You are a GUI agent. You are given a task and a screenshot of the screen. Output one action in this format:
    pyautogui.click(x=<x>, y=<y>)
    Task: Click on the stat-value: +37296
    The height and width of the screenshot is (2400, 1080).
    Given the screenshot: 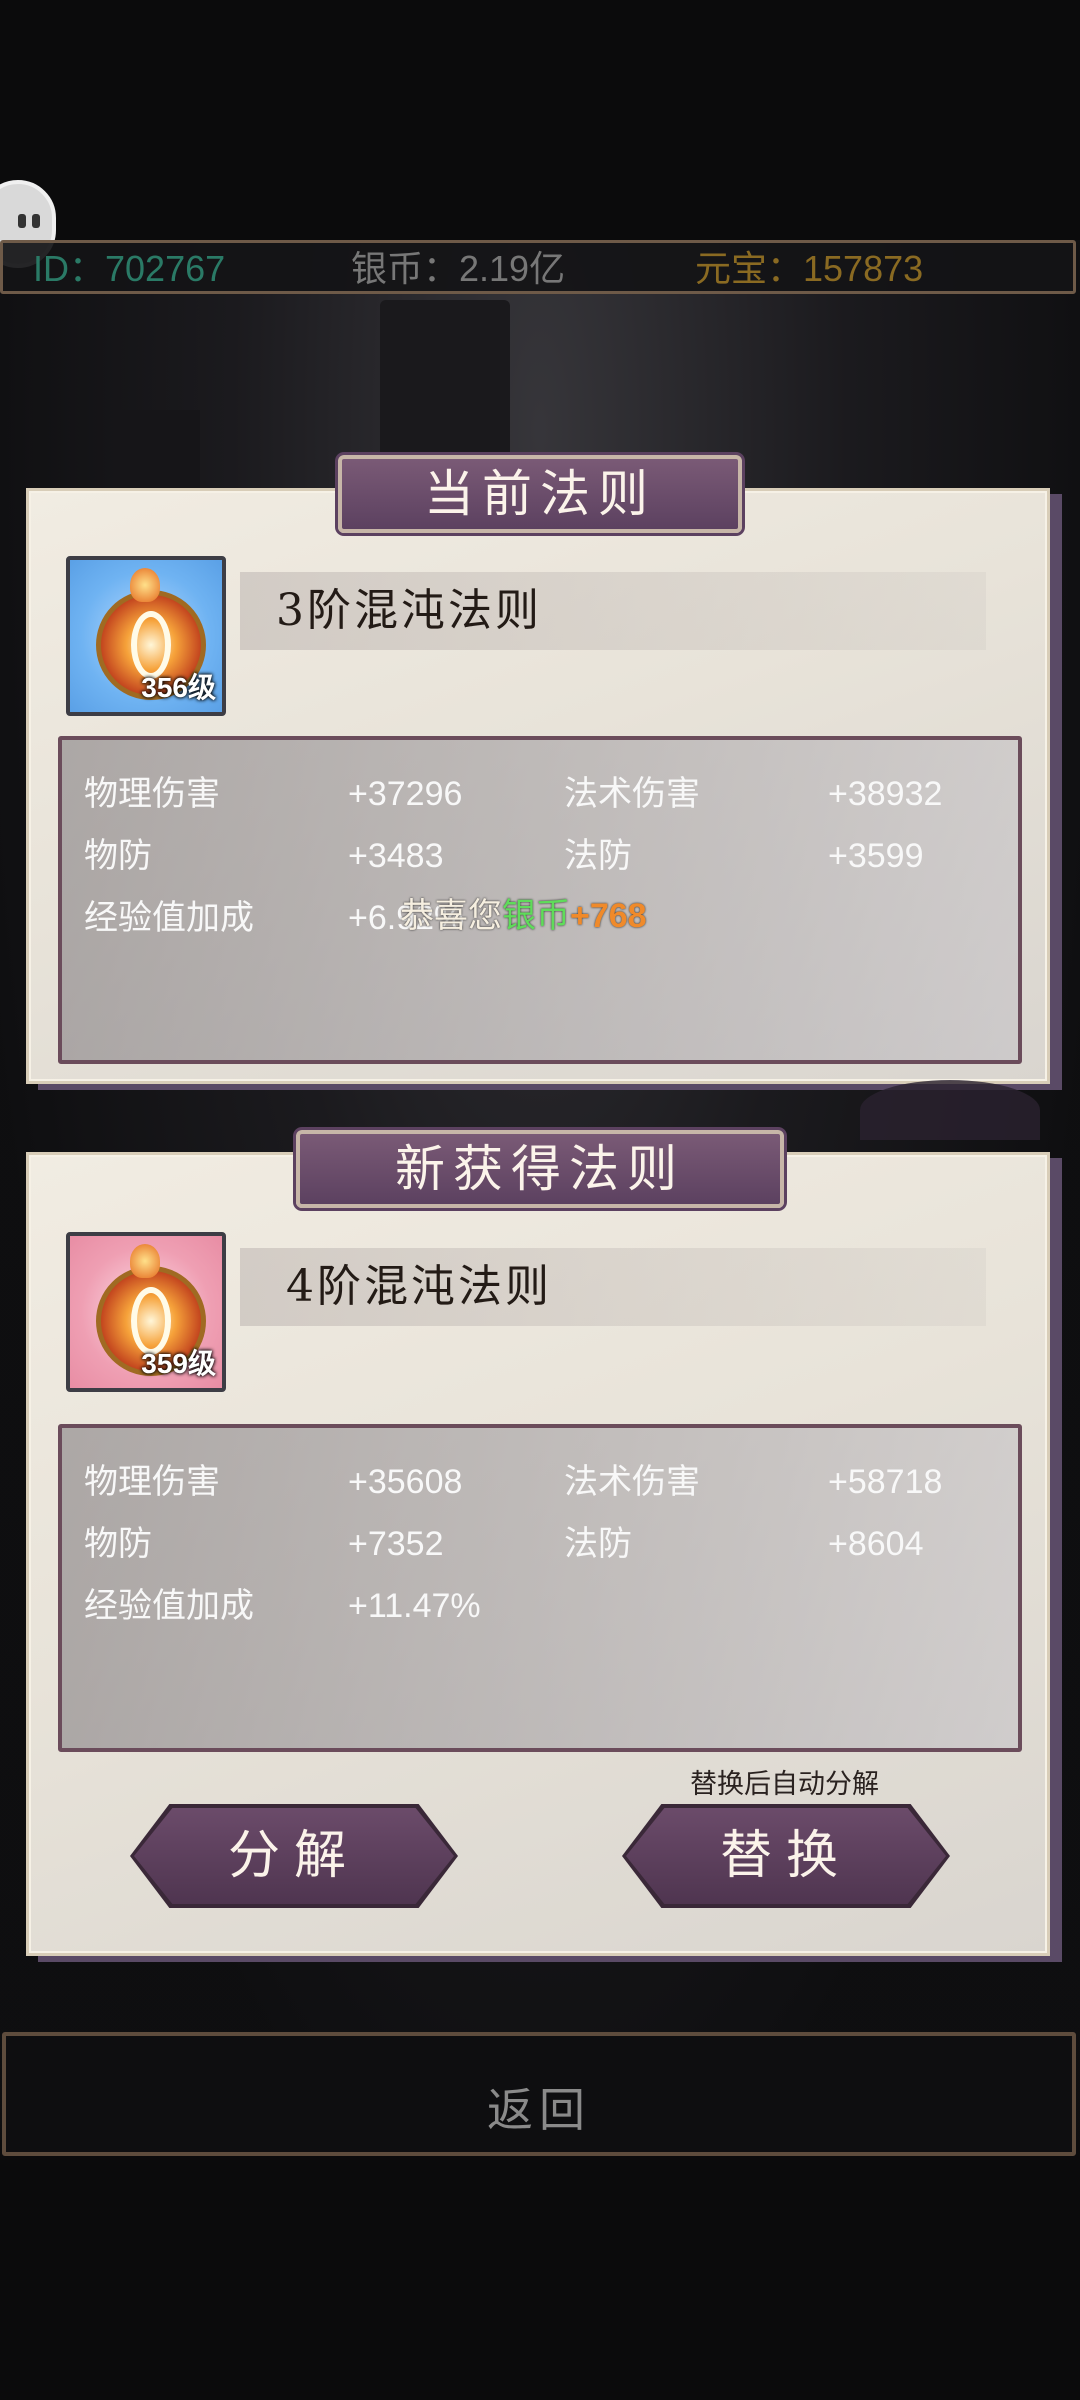 What is the action you would take?
    pyautogui.click(x=405, y=794)
    